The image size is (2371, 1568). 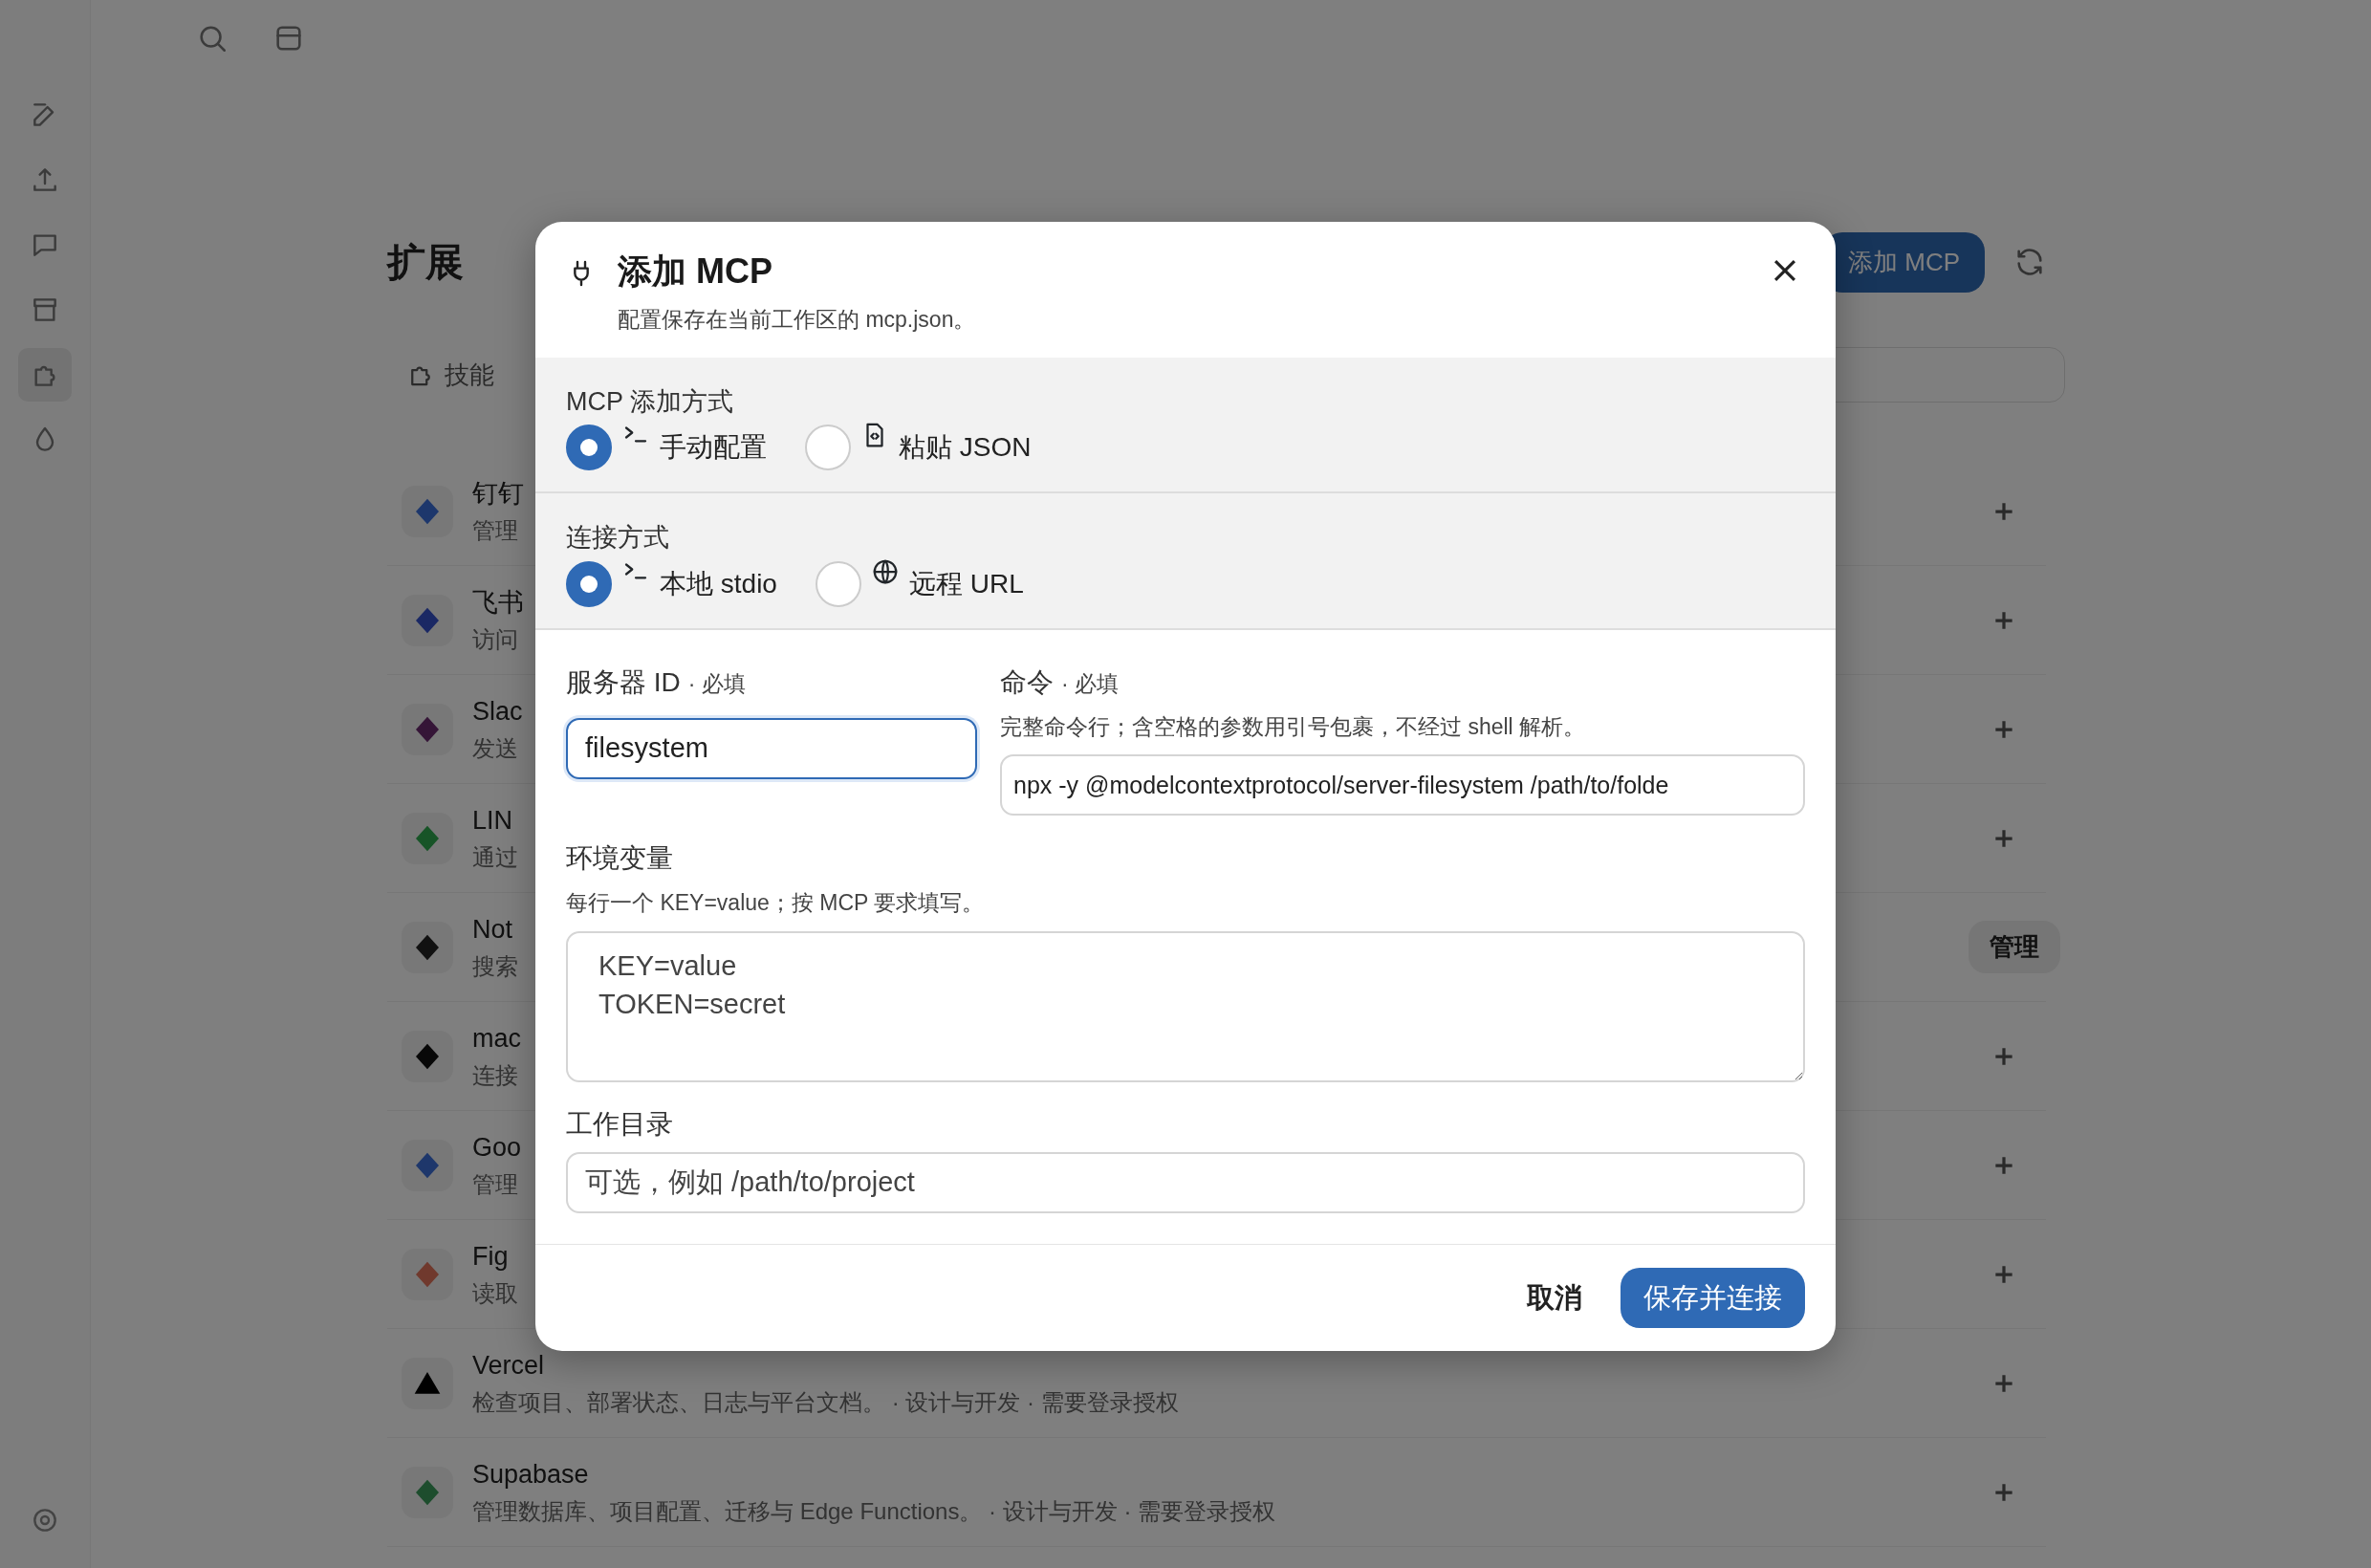 What do you see at coordinates (1554, 1298) in the screenshot?
I see `cancel-button: 取消` at bounding box center [1554, 1298].